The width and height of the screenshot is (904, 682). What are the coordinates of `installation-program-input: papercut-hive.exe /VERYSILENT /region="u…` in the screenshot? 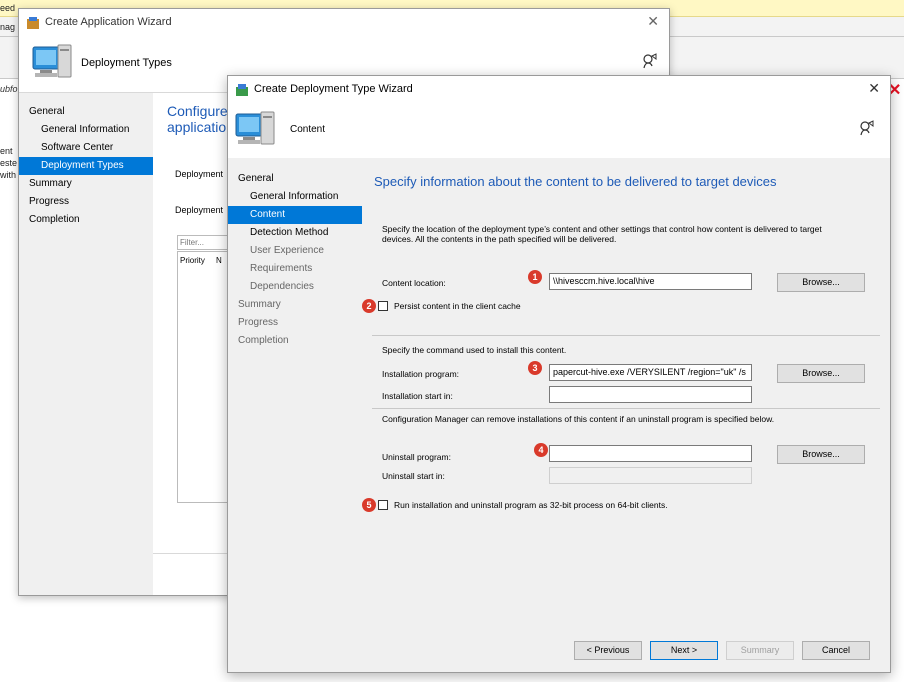 It's located at (650, 372).